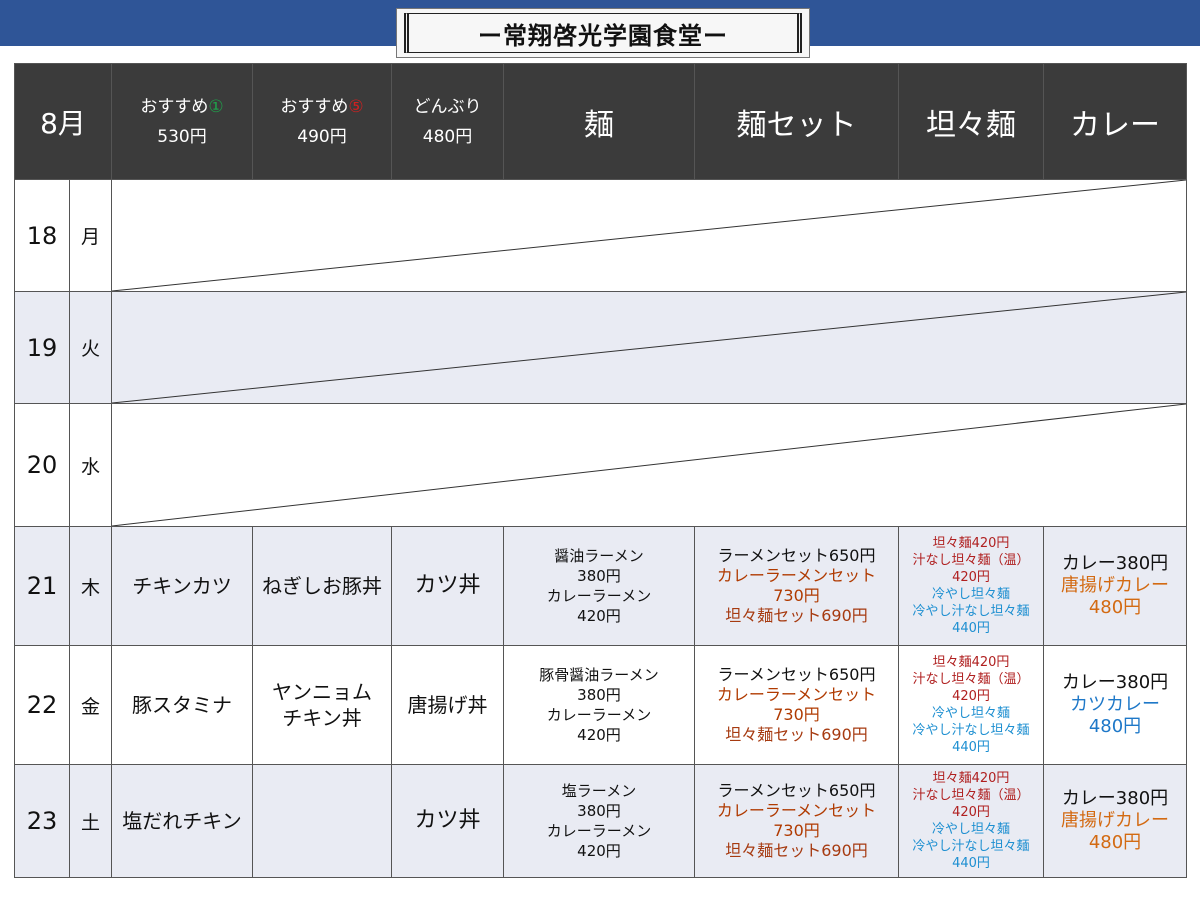  I want to click on col-noodle: 麺, so click(599, 121).